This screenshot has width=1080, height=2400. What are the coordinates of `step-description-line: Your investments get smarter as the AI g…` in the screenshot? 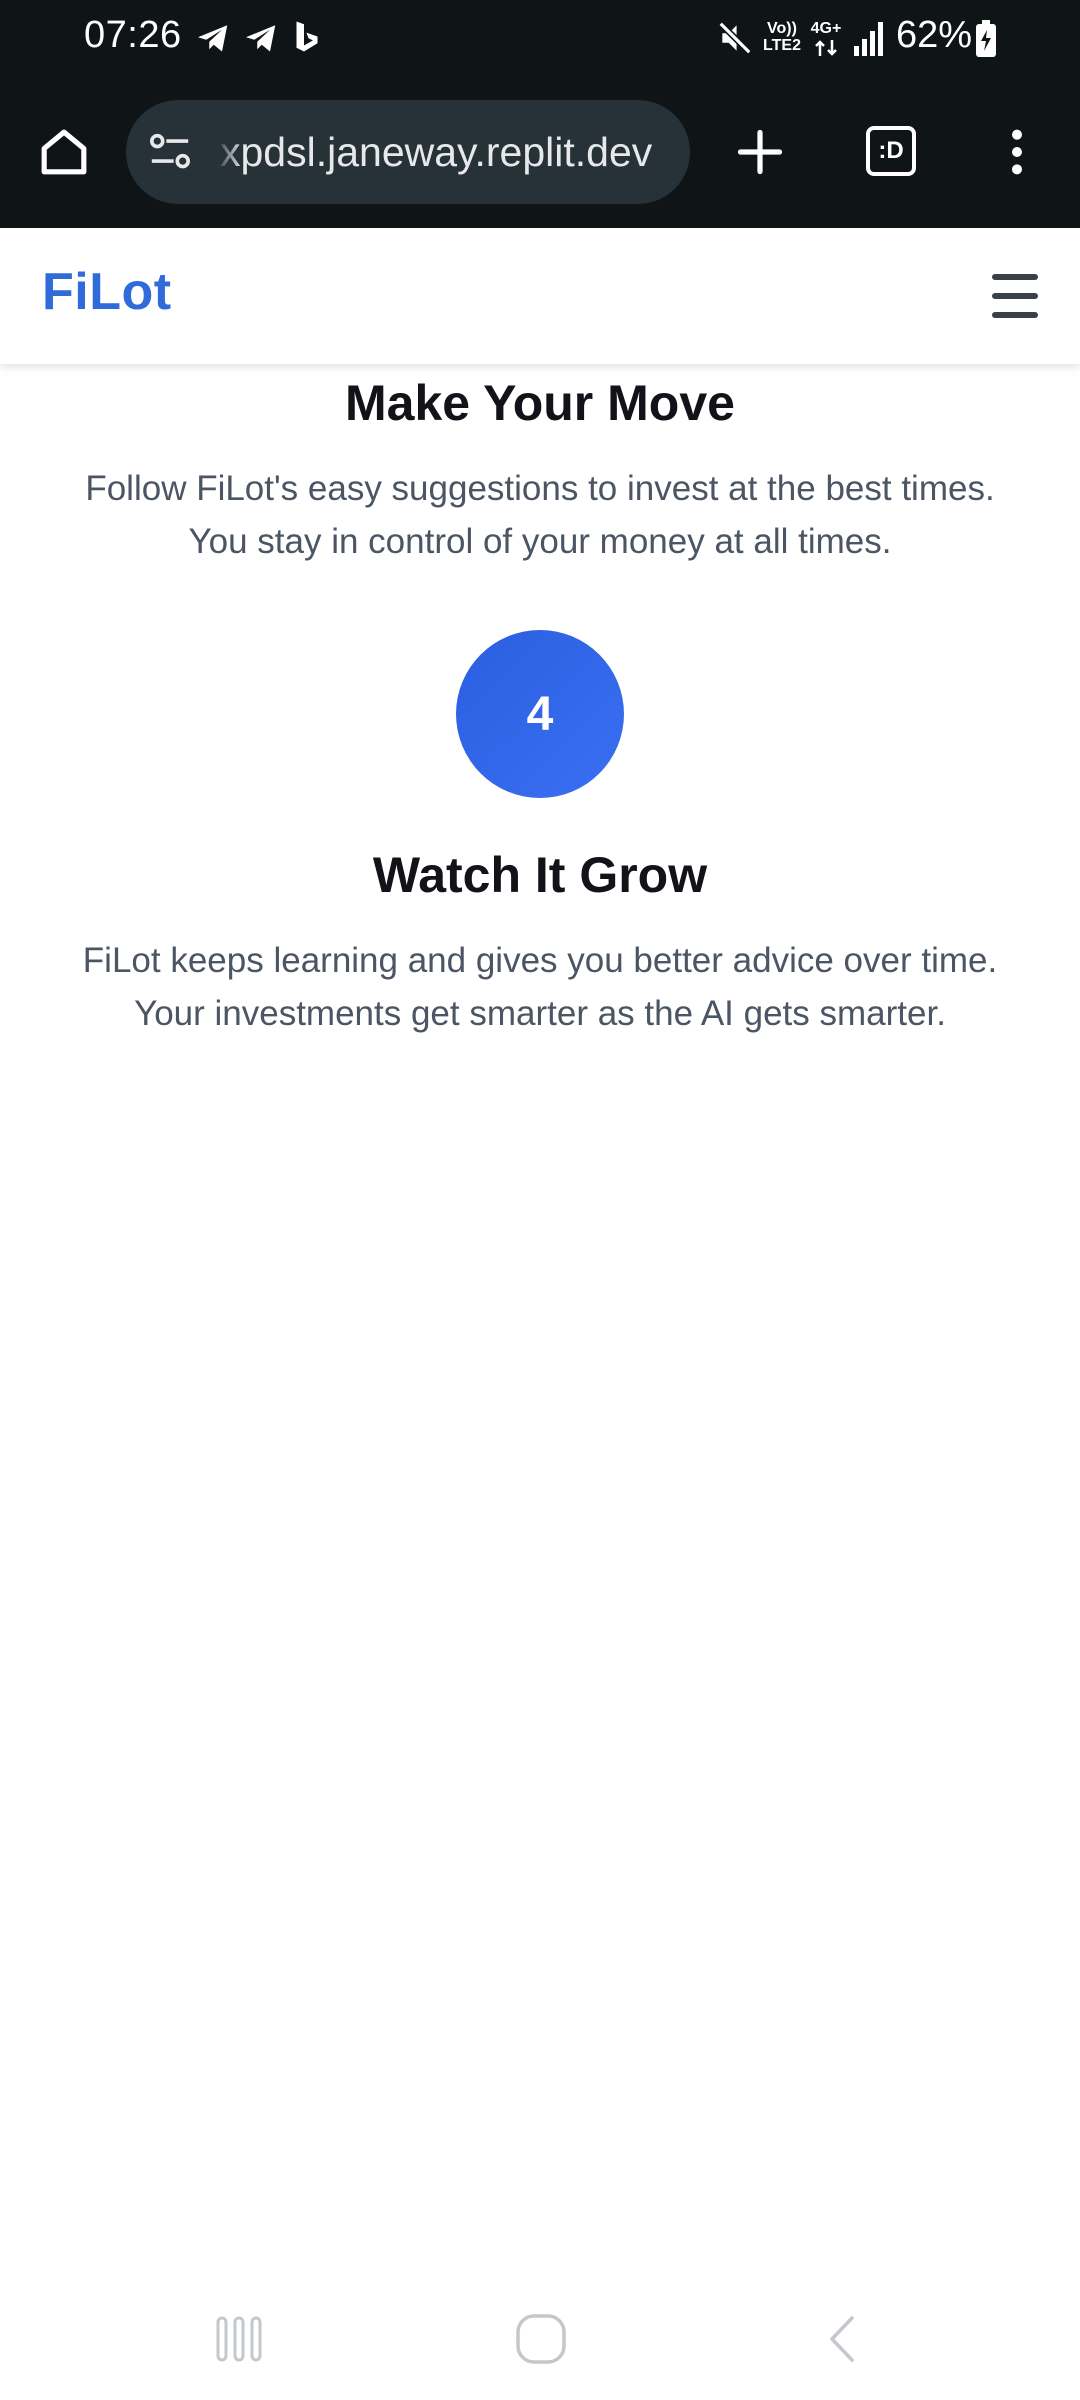 It's located at (540, 1013).